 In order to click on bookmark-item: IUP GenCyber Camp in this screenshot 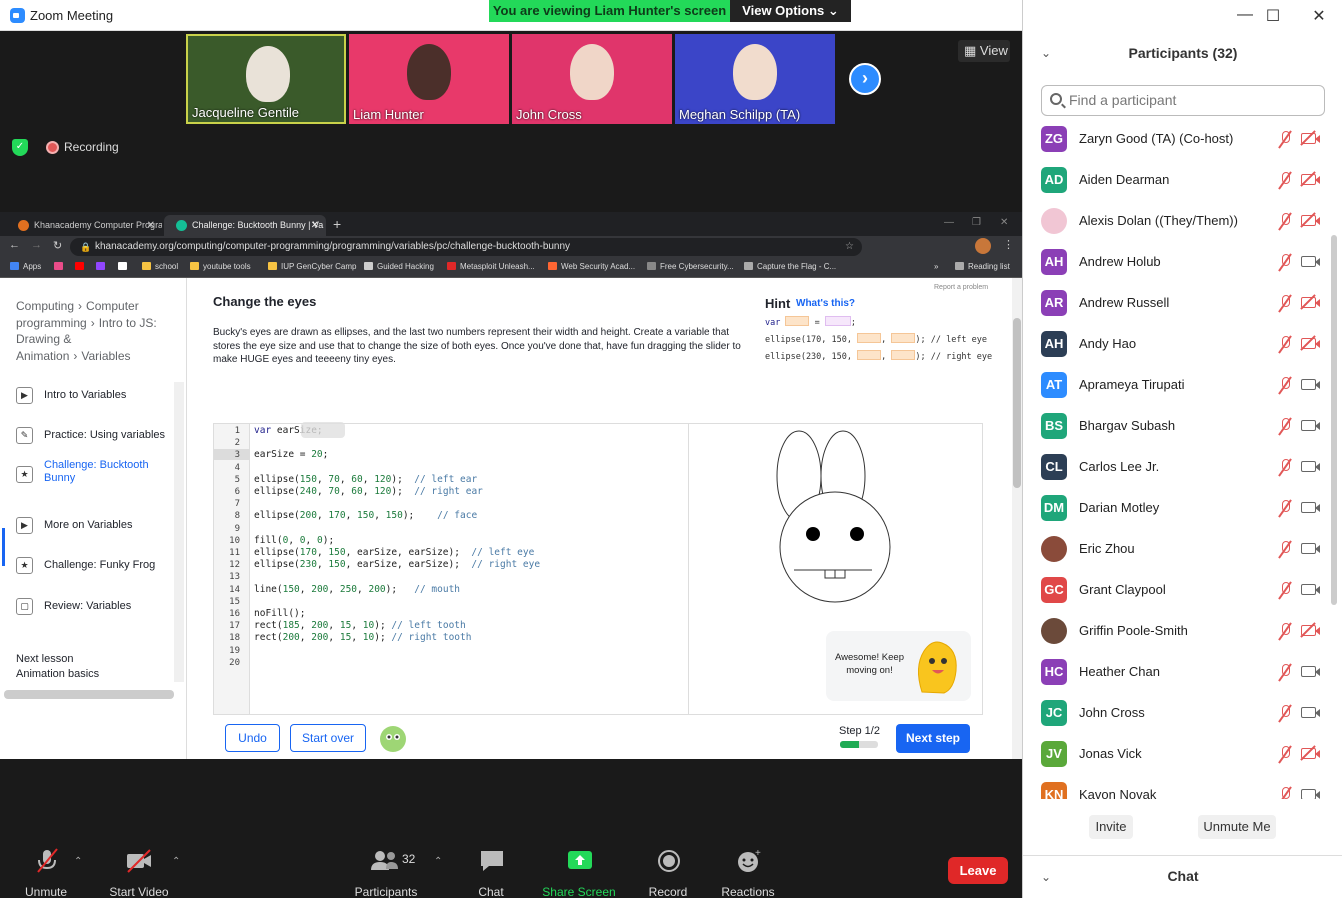, I will do `click(312, 266)`.